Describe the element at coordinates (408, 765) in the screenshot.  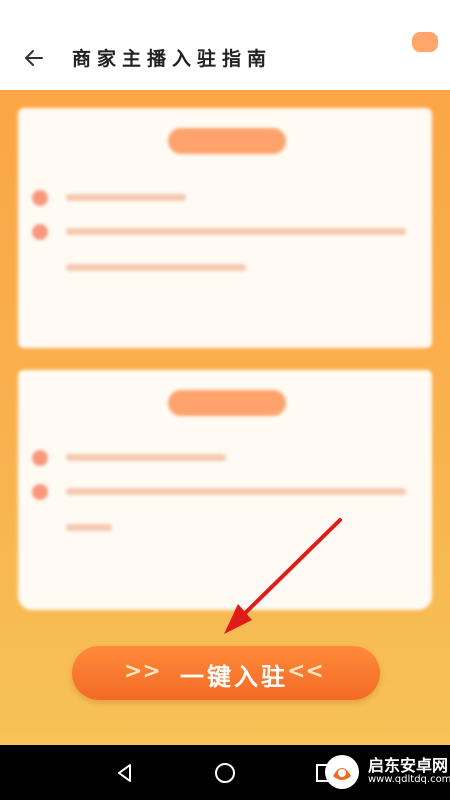
I see `watermark-name: 启东安卓网` at that location.